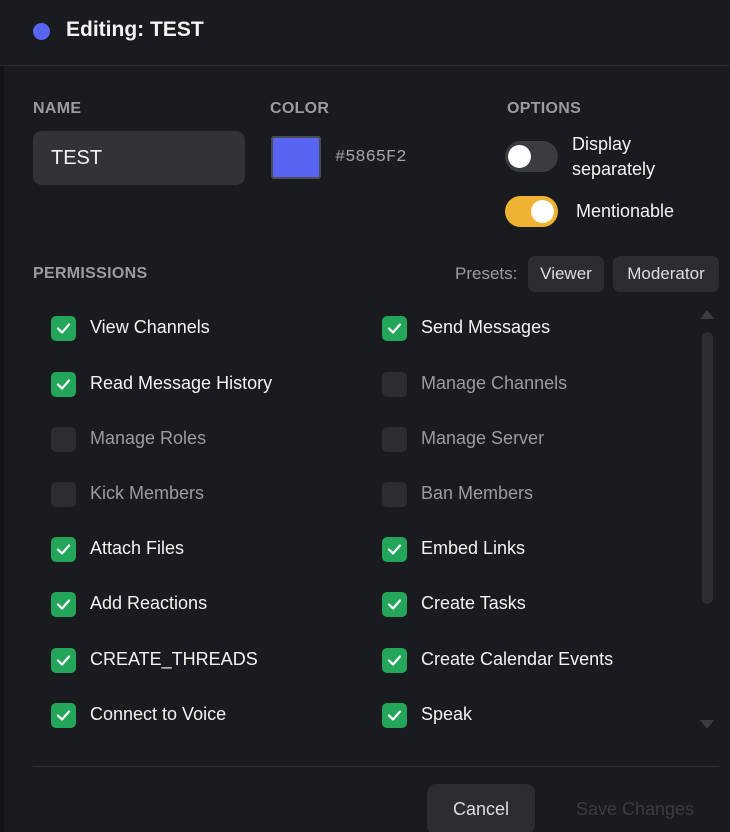  What do you see at coordinates (57, 108) in the screenshot?
I see `name-label: NAME` at bounding box center [57, 108].